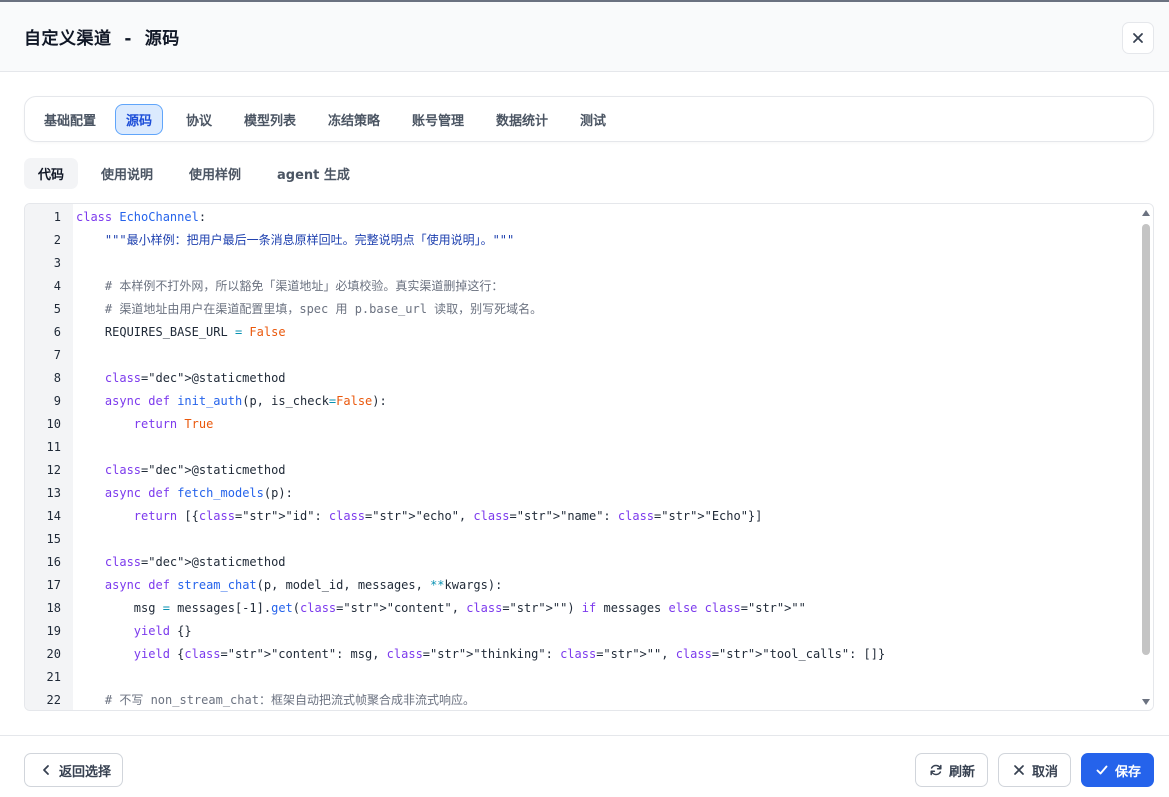 The height and width of the screenshot is (797, 1169). Describe the element at coordinates (522, 119) in the screenshot. I see `tab-statistics: 数据统计` at that location.